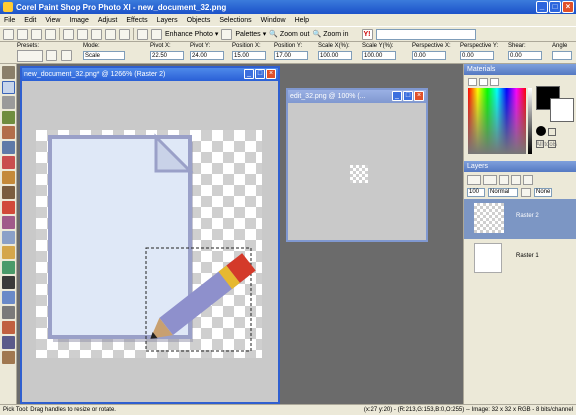 The width and height of the screenshot is (576, 415). I want to click on mode-select: Scale, so click(104, 55).